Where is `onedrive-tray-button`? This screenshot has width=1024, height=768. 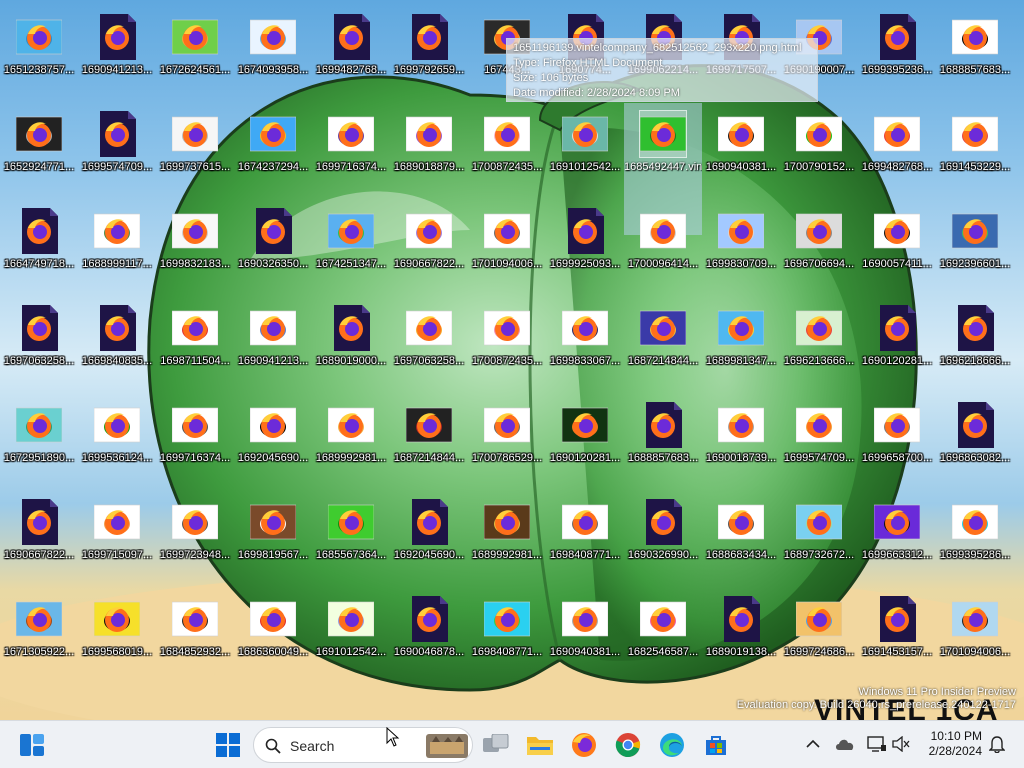 onedrive-tray-button is located at coordinates (845, 744).